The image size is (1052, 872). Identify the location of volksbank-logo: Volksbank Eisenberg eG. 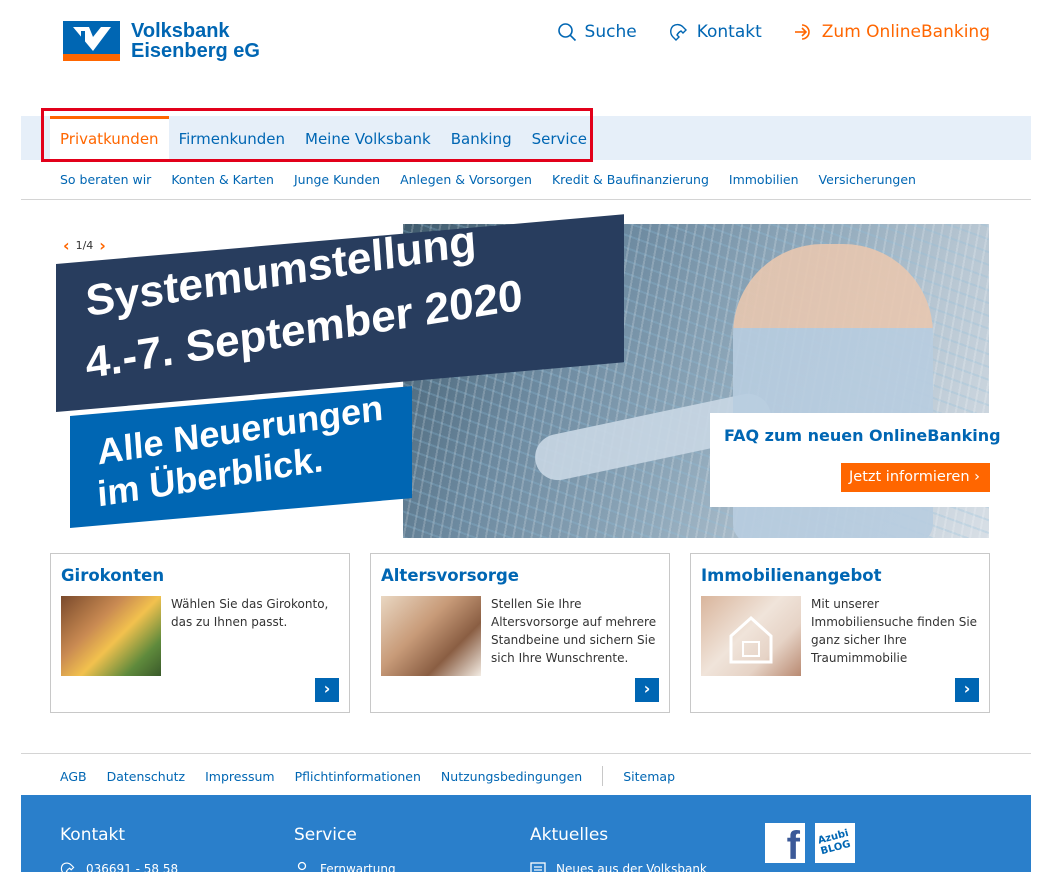
(161, 41).